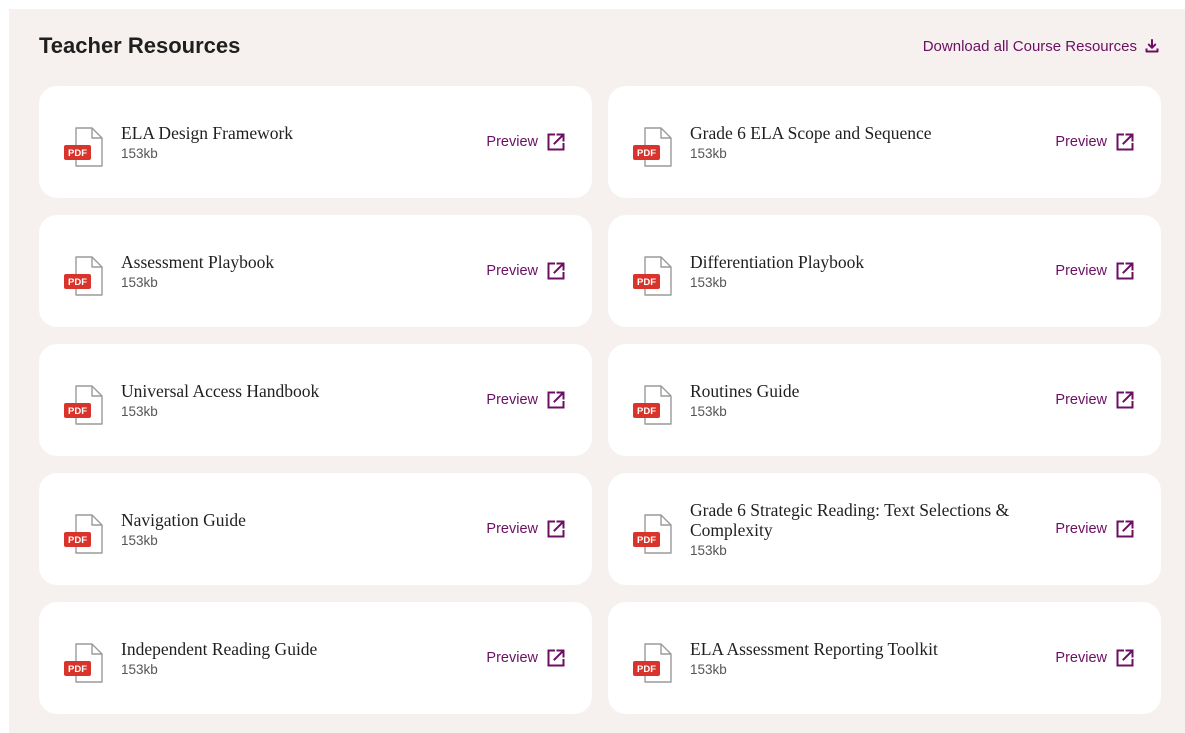 The image size is (1185, 733). What do you see at coordinates (140, 45) in the screenshot?
I see `page-title: Teacher Resources` at bounding box center [140, 45].